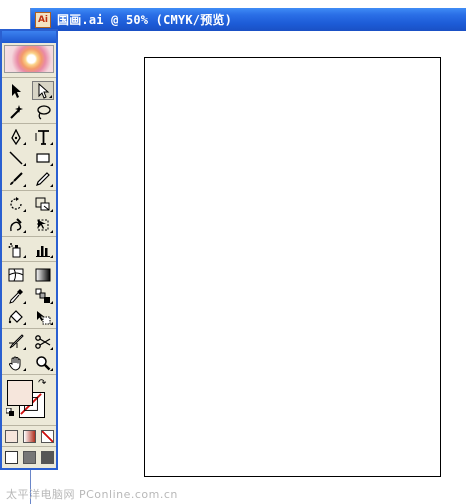 This screenshot has width=466, height=504. What do you see at coordinates (42, 383) in the screenshot?
I see `swap-fill-stroke-icon: ↷` at bounding box center [42, 383].